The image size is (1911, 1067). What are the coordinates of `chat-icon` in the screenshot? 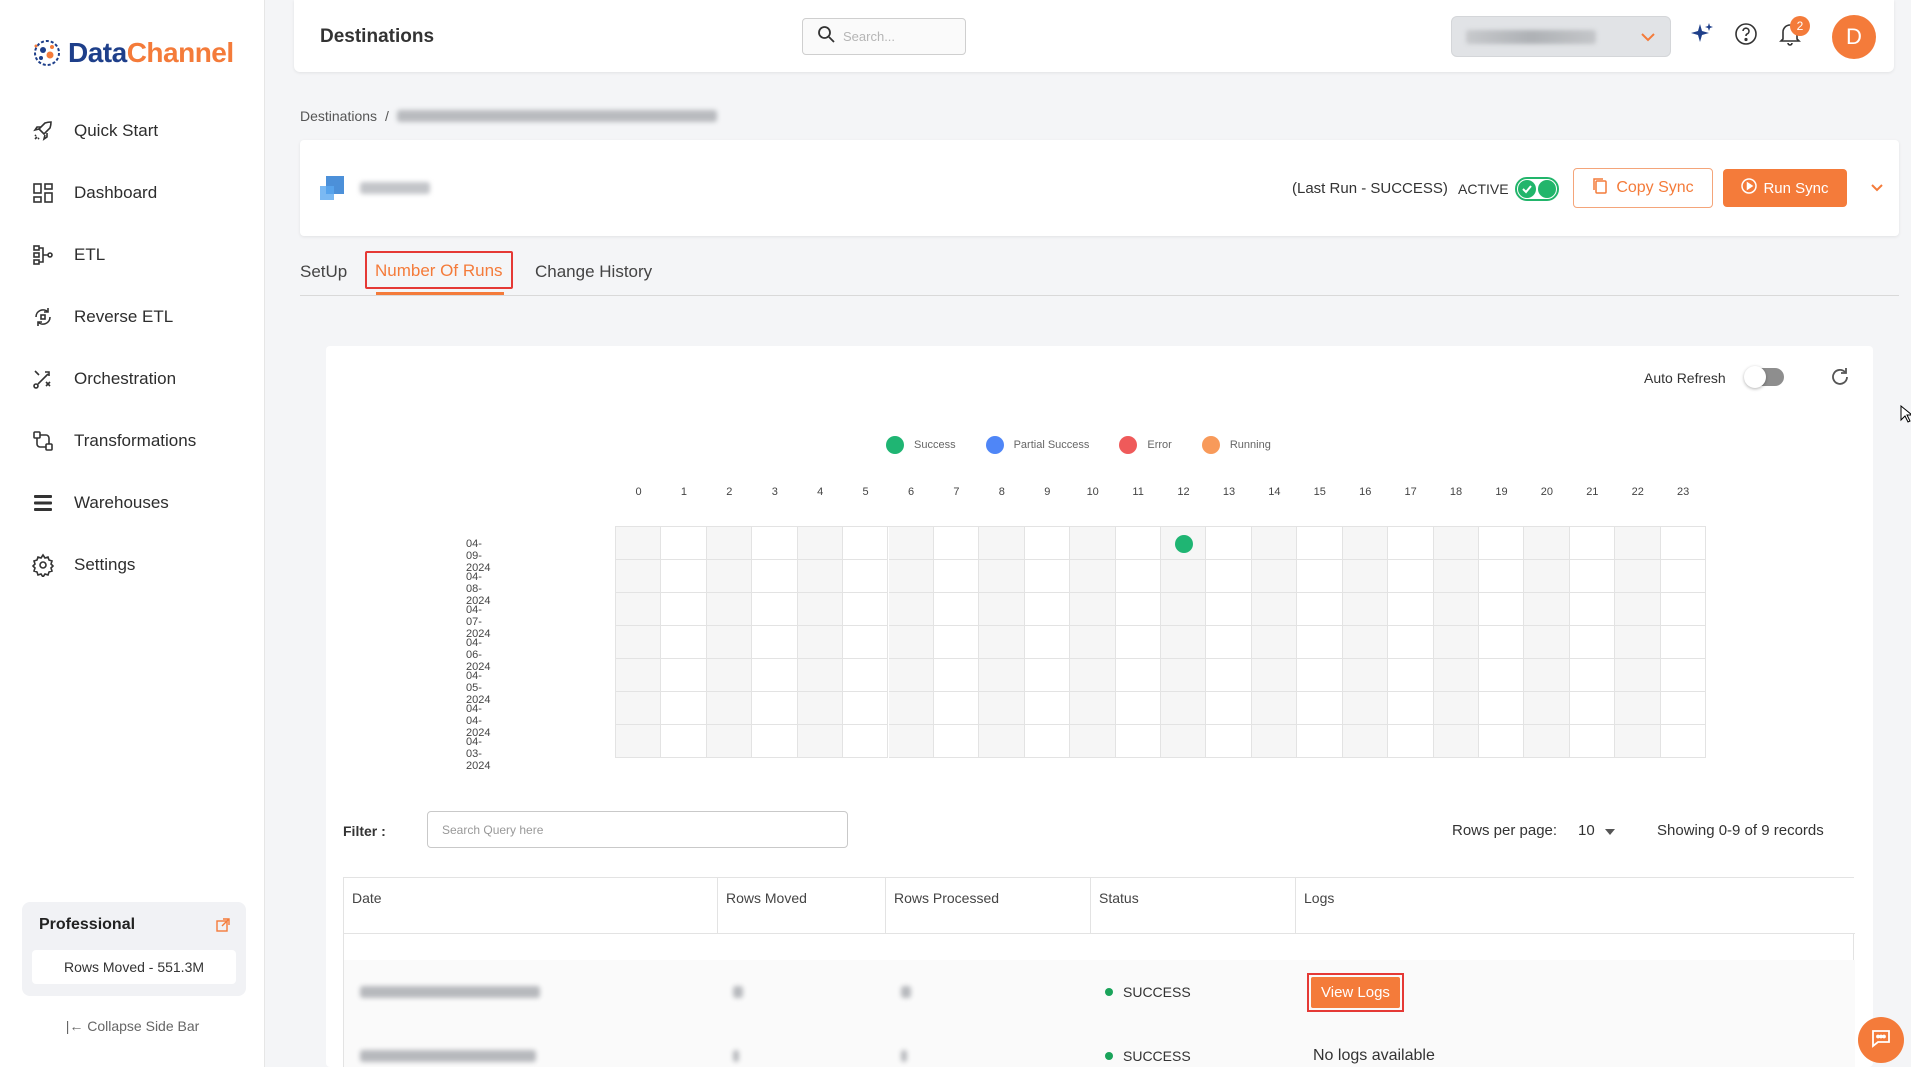 It's located at (1881, 1040).